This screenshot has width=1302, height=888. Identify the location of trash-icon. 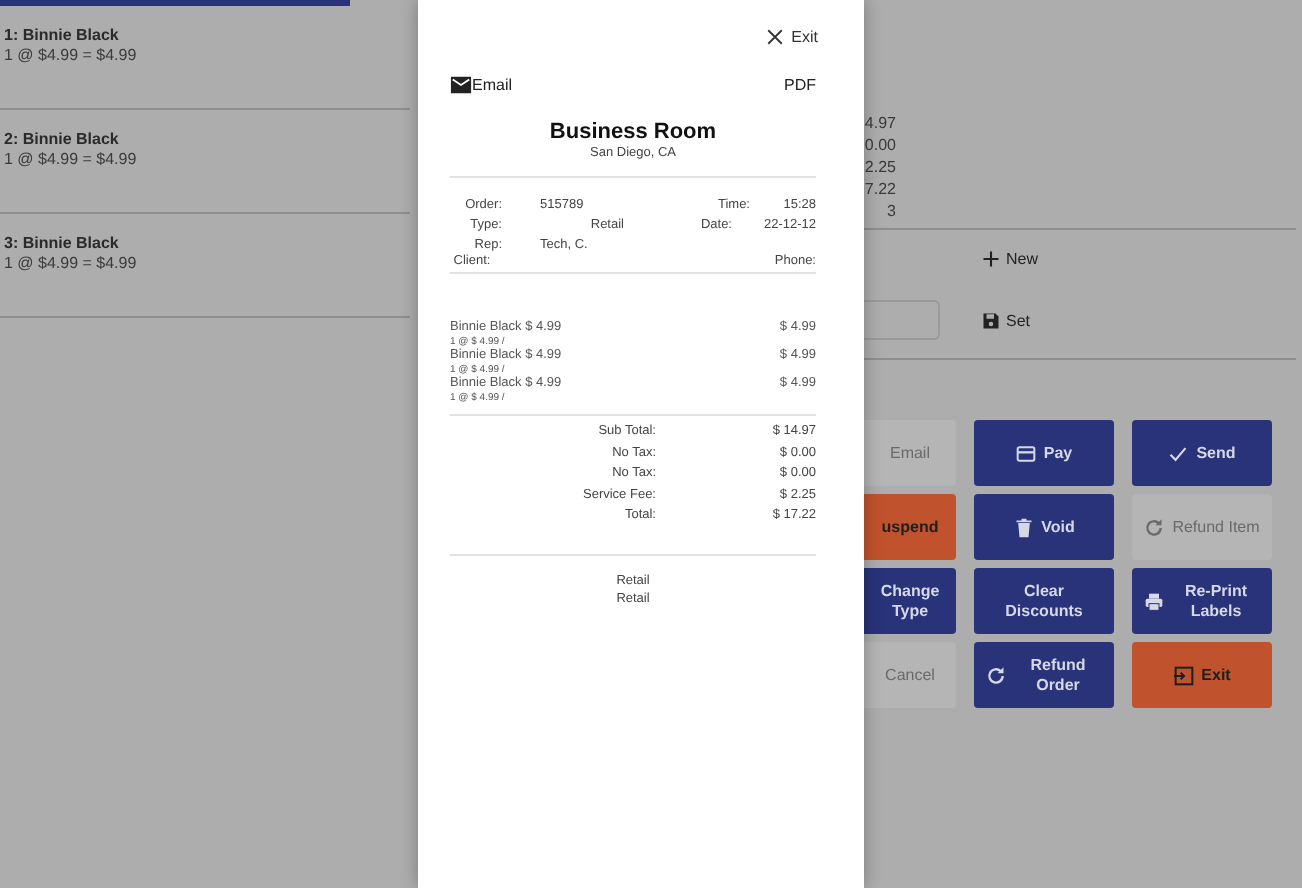
(1023, 527).